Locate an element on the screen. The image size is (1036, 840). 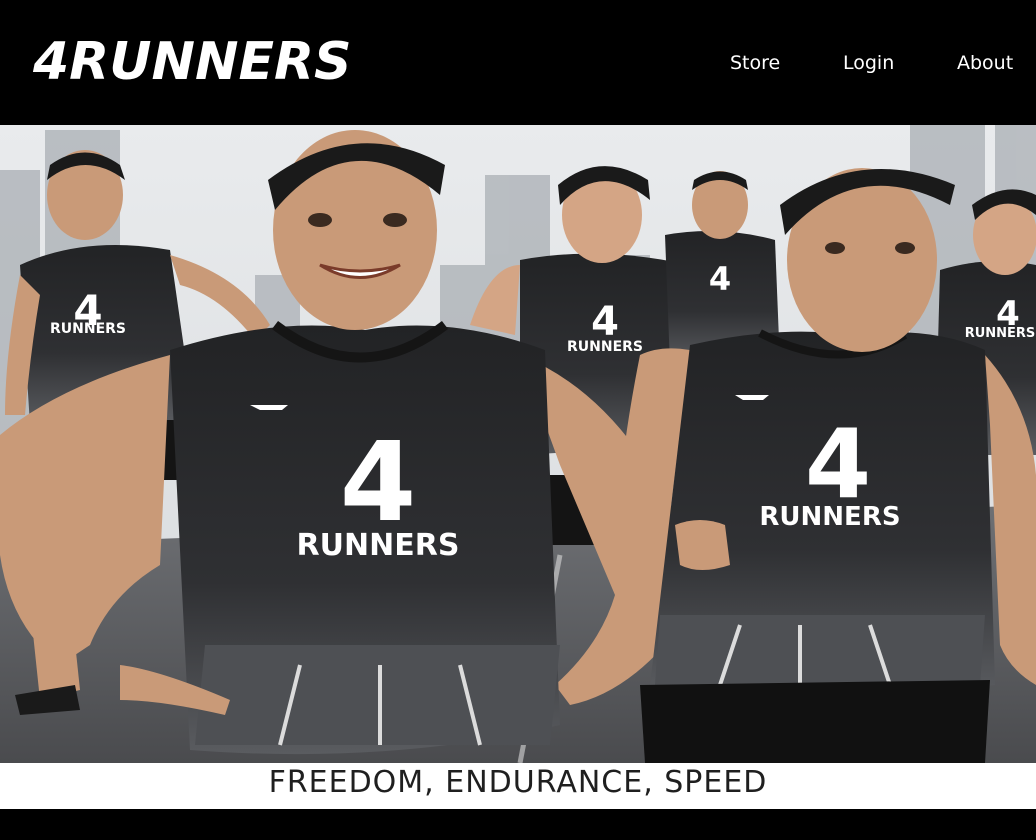
nav-about-link: About is located at coordinates (985, 63).